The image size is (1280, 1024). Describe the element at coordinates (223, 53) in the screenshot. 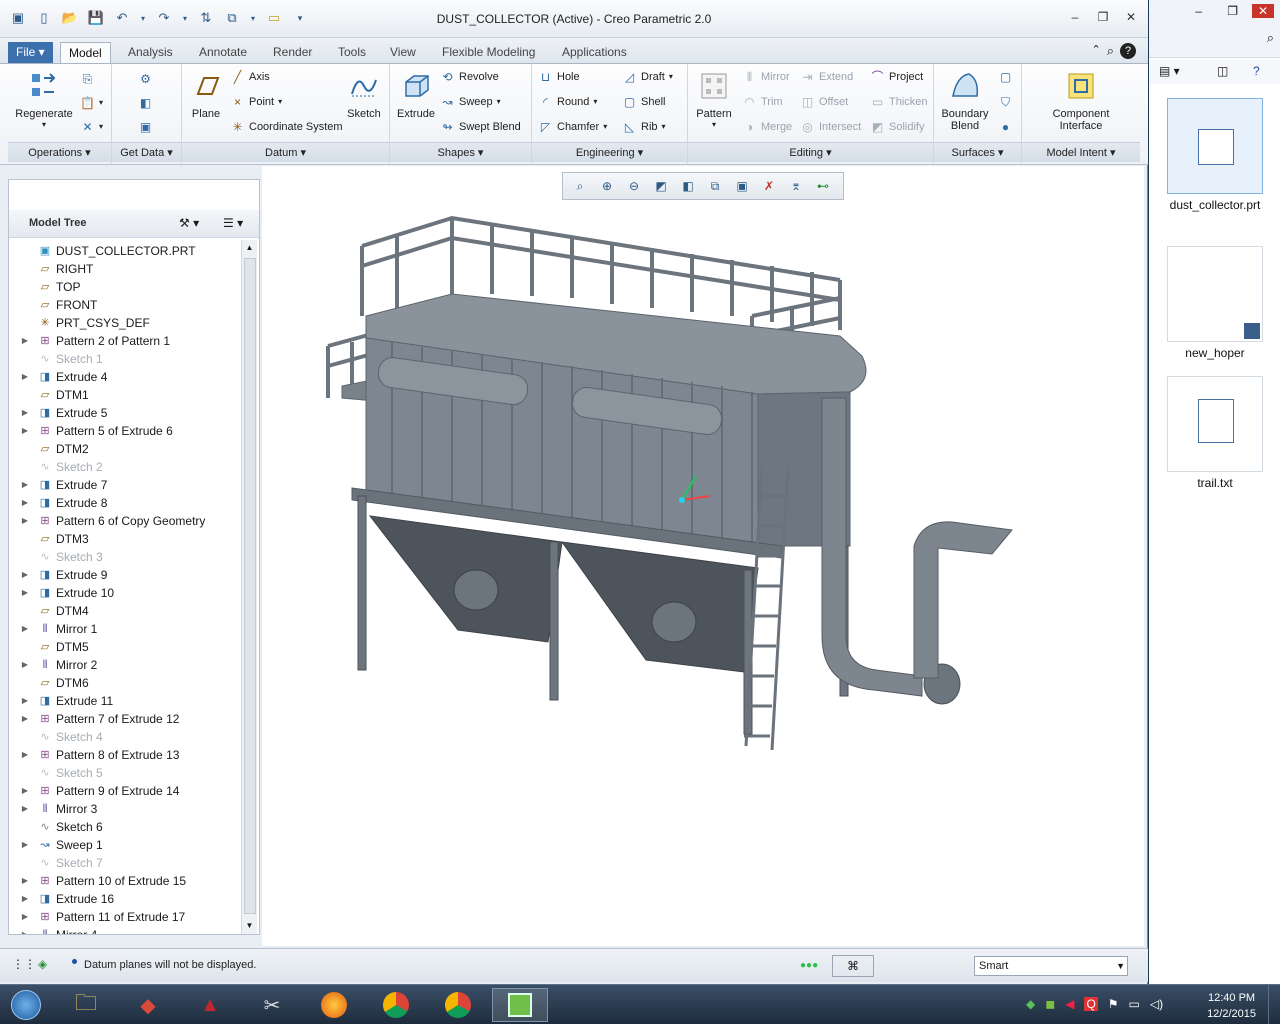

I see `tab-annotate: Annotate` at that location.